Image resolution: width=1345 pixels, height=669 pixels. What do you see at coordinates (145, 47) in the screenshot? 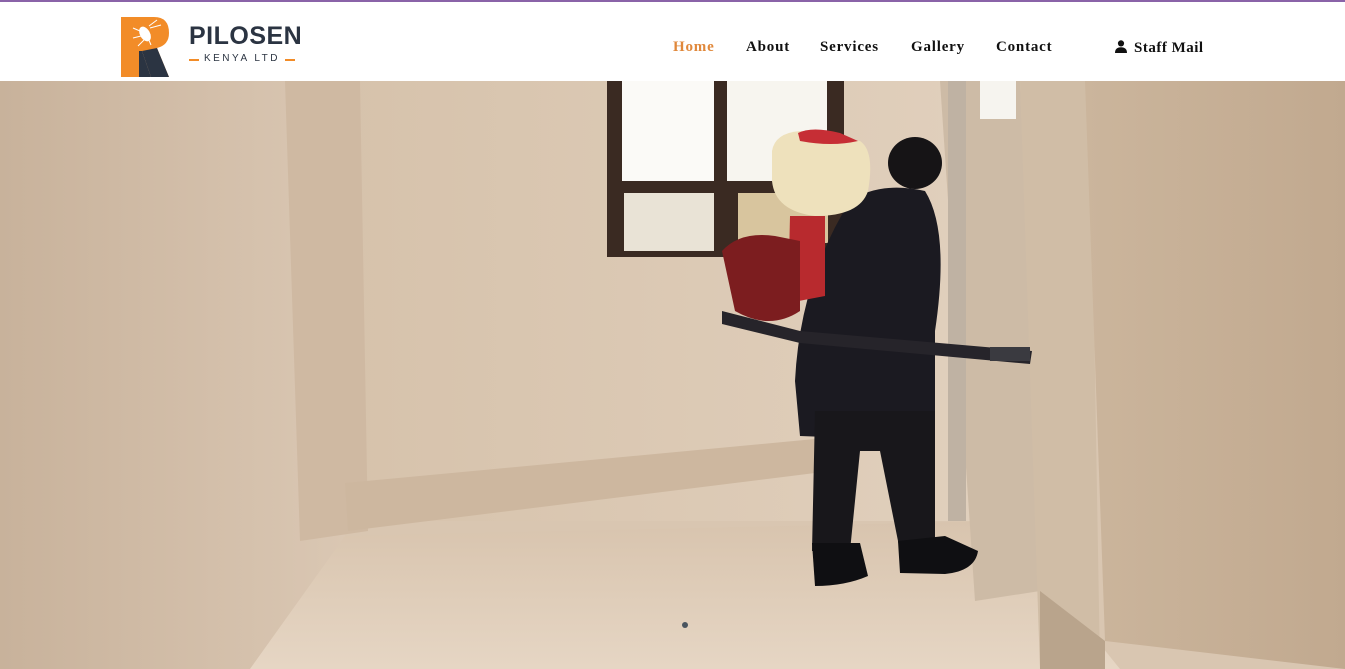
I see `cockroach-logo-icon` at bounding box center [145, 47].